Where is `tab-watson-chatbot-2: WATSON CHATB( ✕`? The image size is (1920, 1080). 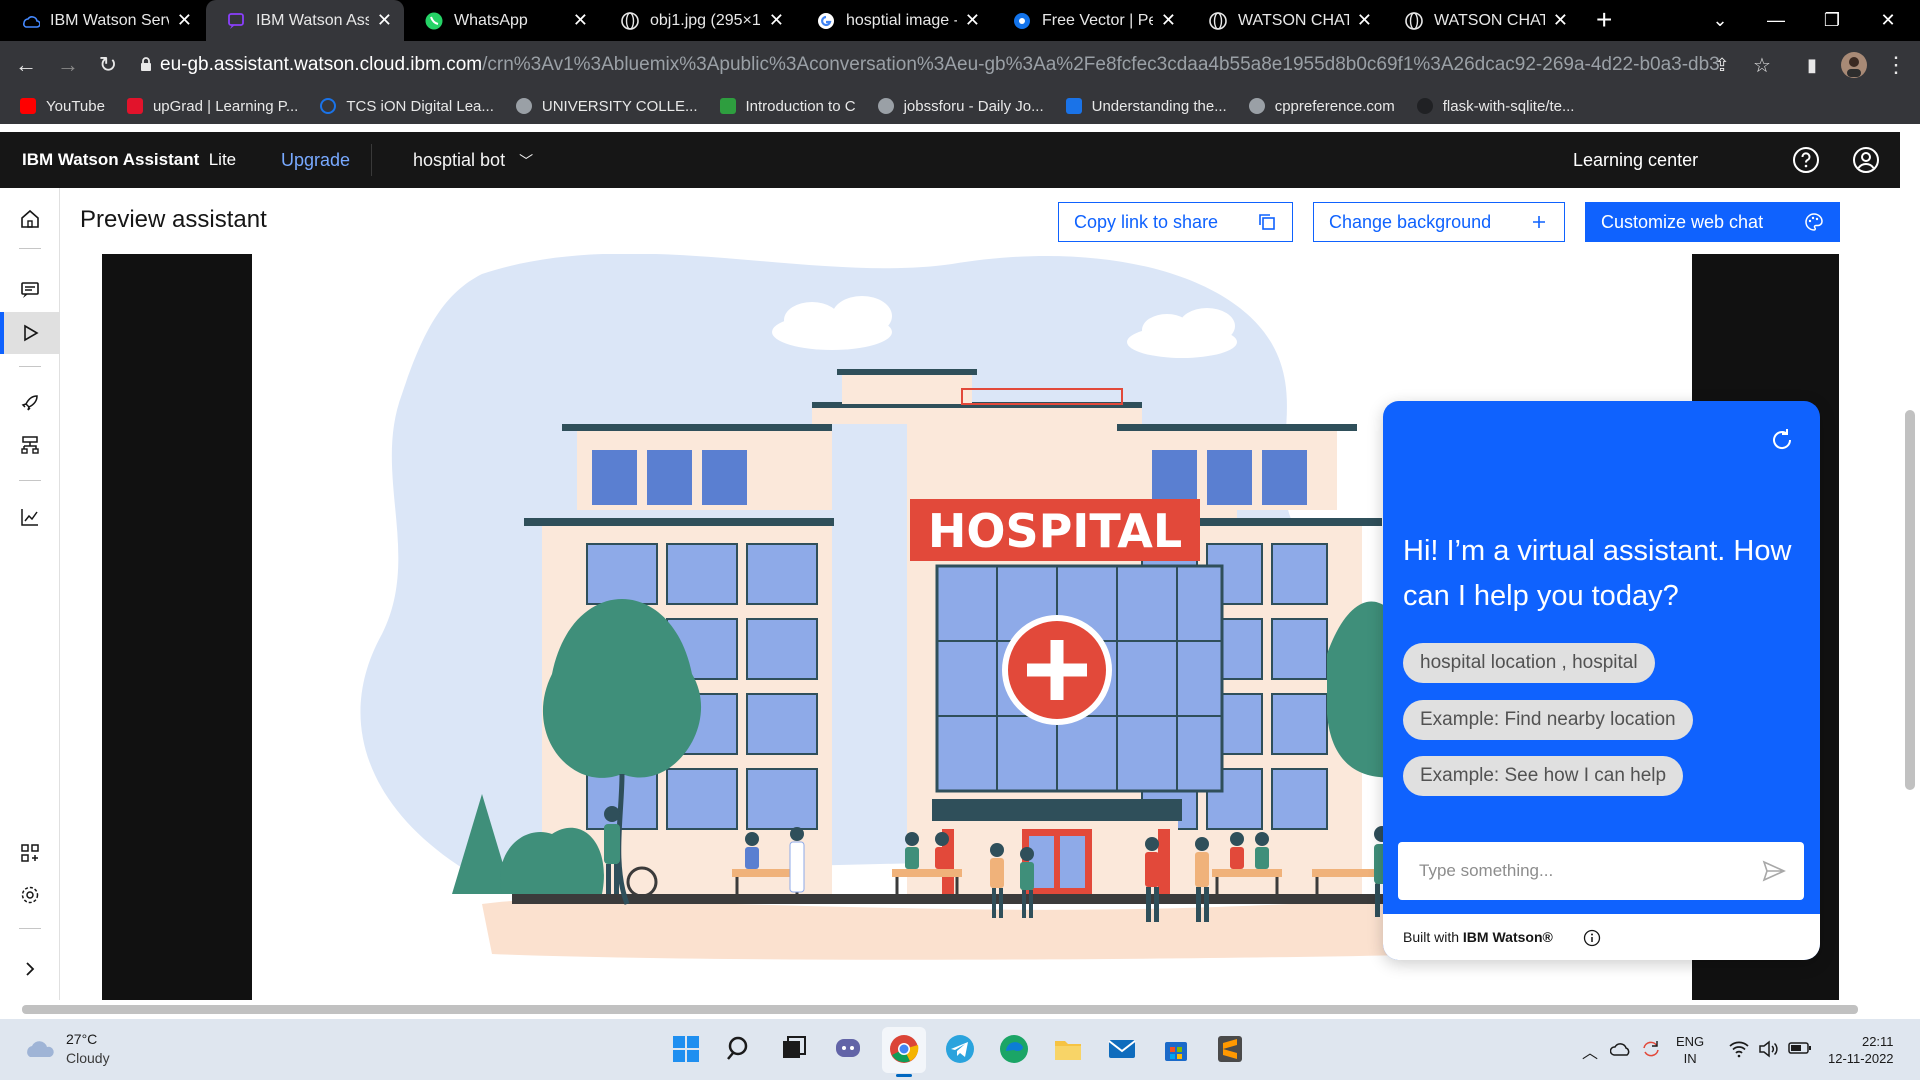
tab-watson-chatbot-2: WATSON CHATB( ✕ is located at coordinates (1482, 20).